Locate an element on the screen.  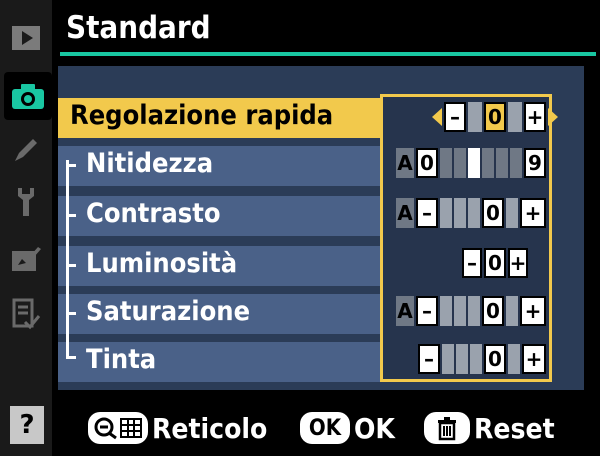
menu-item-label: Saturazione is located at coordinates (168, 311).